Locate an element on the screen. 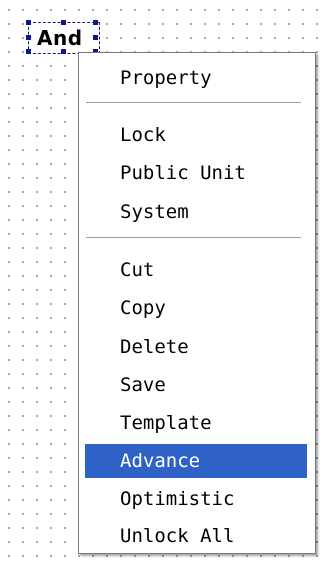 This screenshot has width=327, height=565. menu-item-advance: Advance is located at coordinates (196, 461).